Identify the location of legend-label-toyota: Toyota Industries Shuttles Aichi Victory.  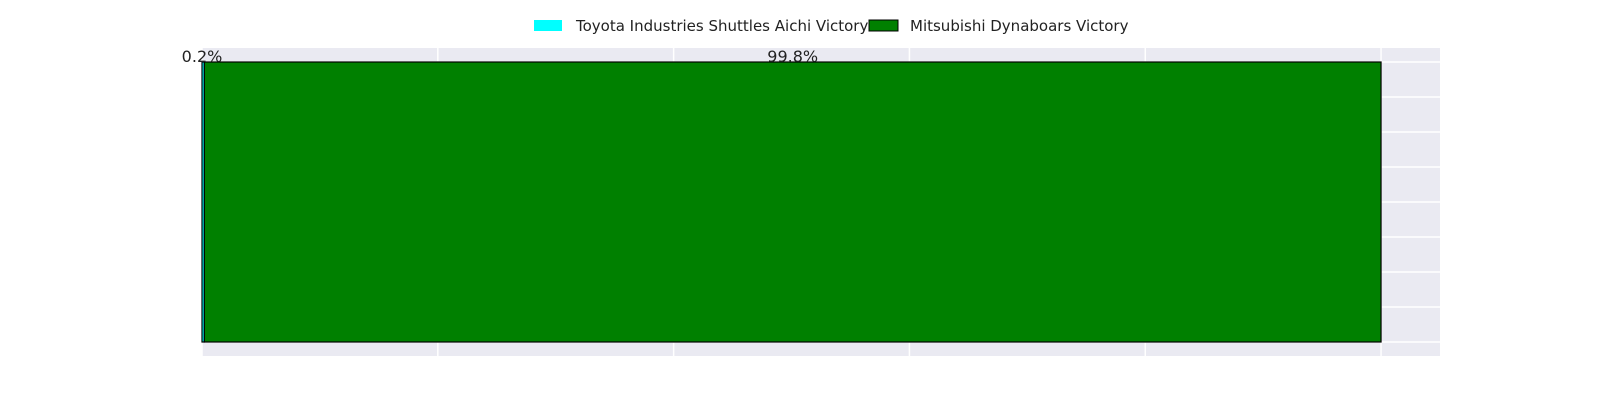
(721, 26).